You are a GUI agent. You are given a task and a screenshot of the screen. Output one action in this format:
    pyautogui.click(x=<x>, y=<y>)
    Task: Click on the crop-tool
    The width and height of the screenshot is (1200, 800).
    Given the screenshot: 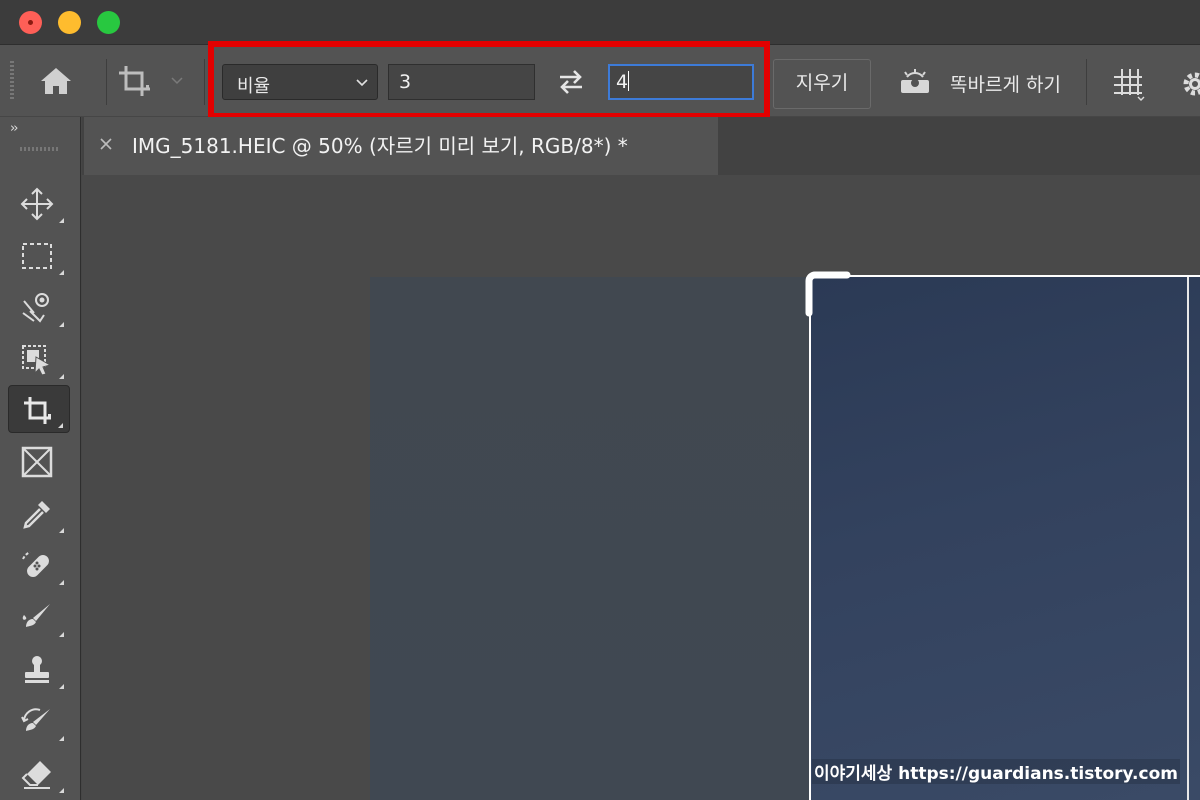 What is the action you would take?
    pyautogui.click(x=39, y=409)
    